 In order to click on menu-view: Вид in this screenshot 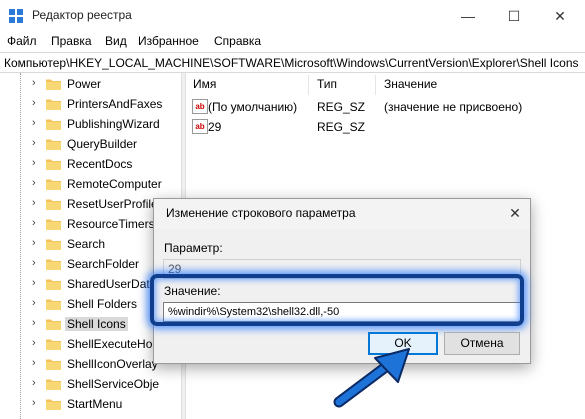, I will do `click(116, 41)`.